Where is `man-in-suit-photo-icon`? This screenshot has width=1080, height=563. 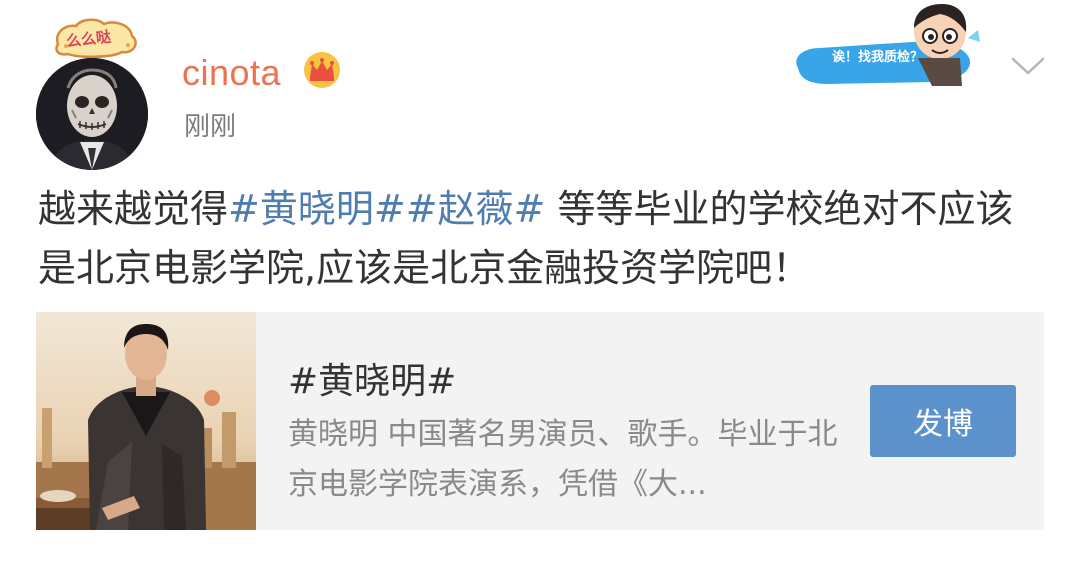 man-in-suit-photo-icon is located at coordinates (146, 421).